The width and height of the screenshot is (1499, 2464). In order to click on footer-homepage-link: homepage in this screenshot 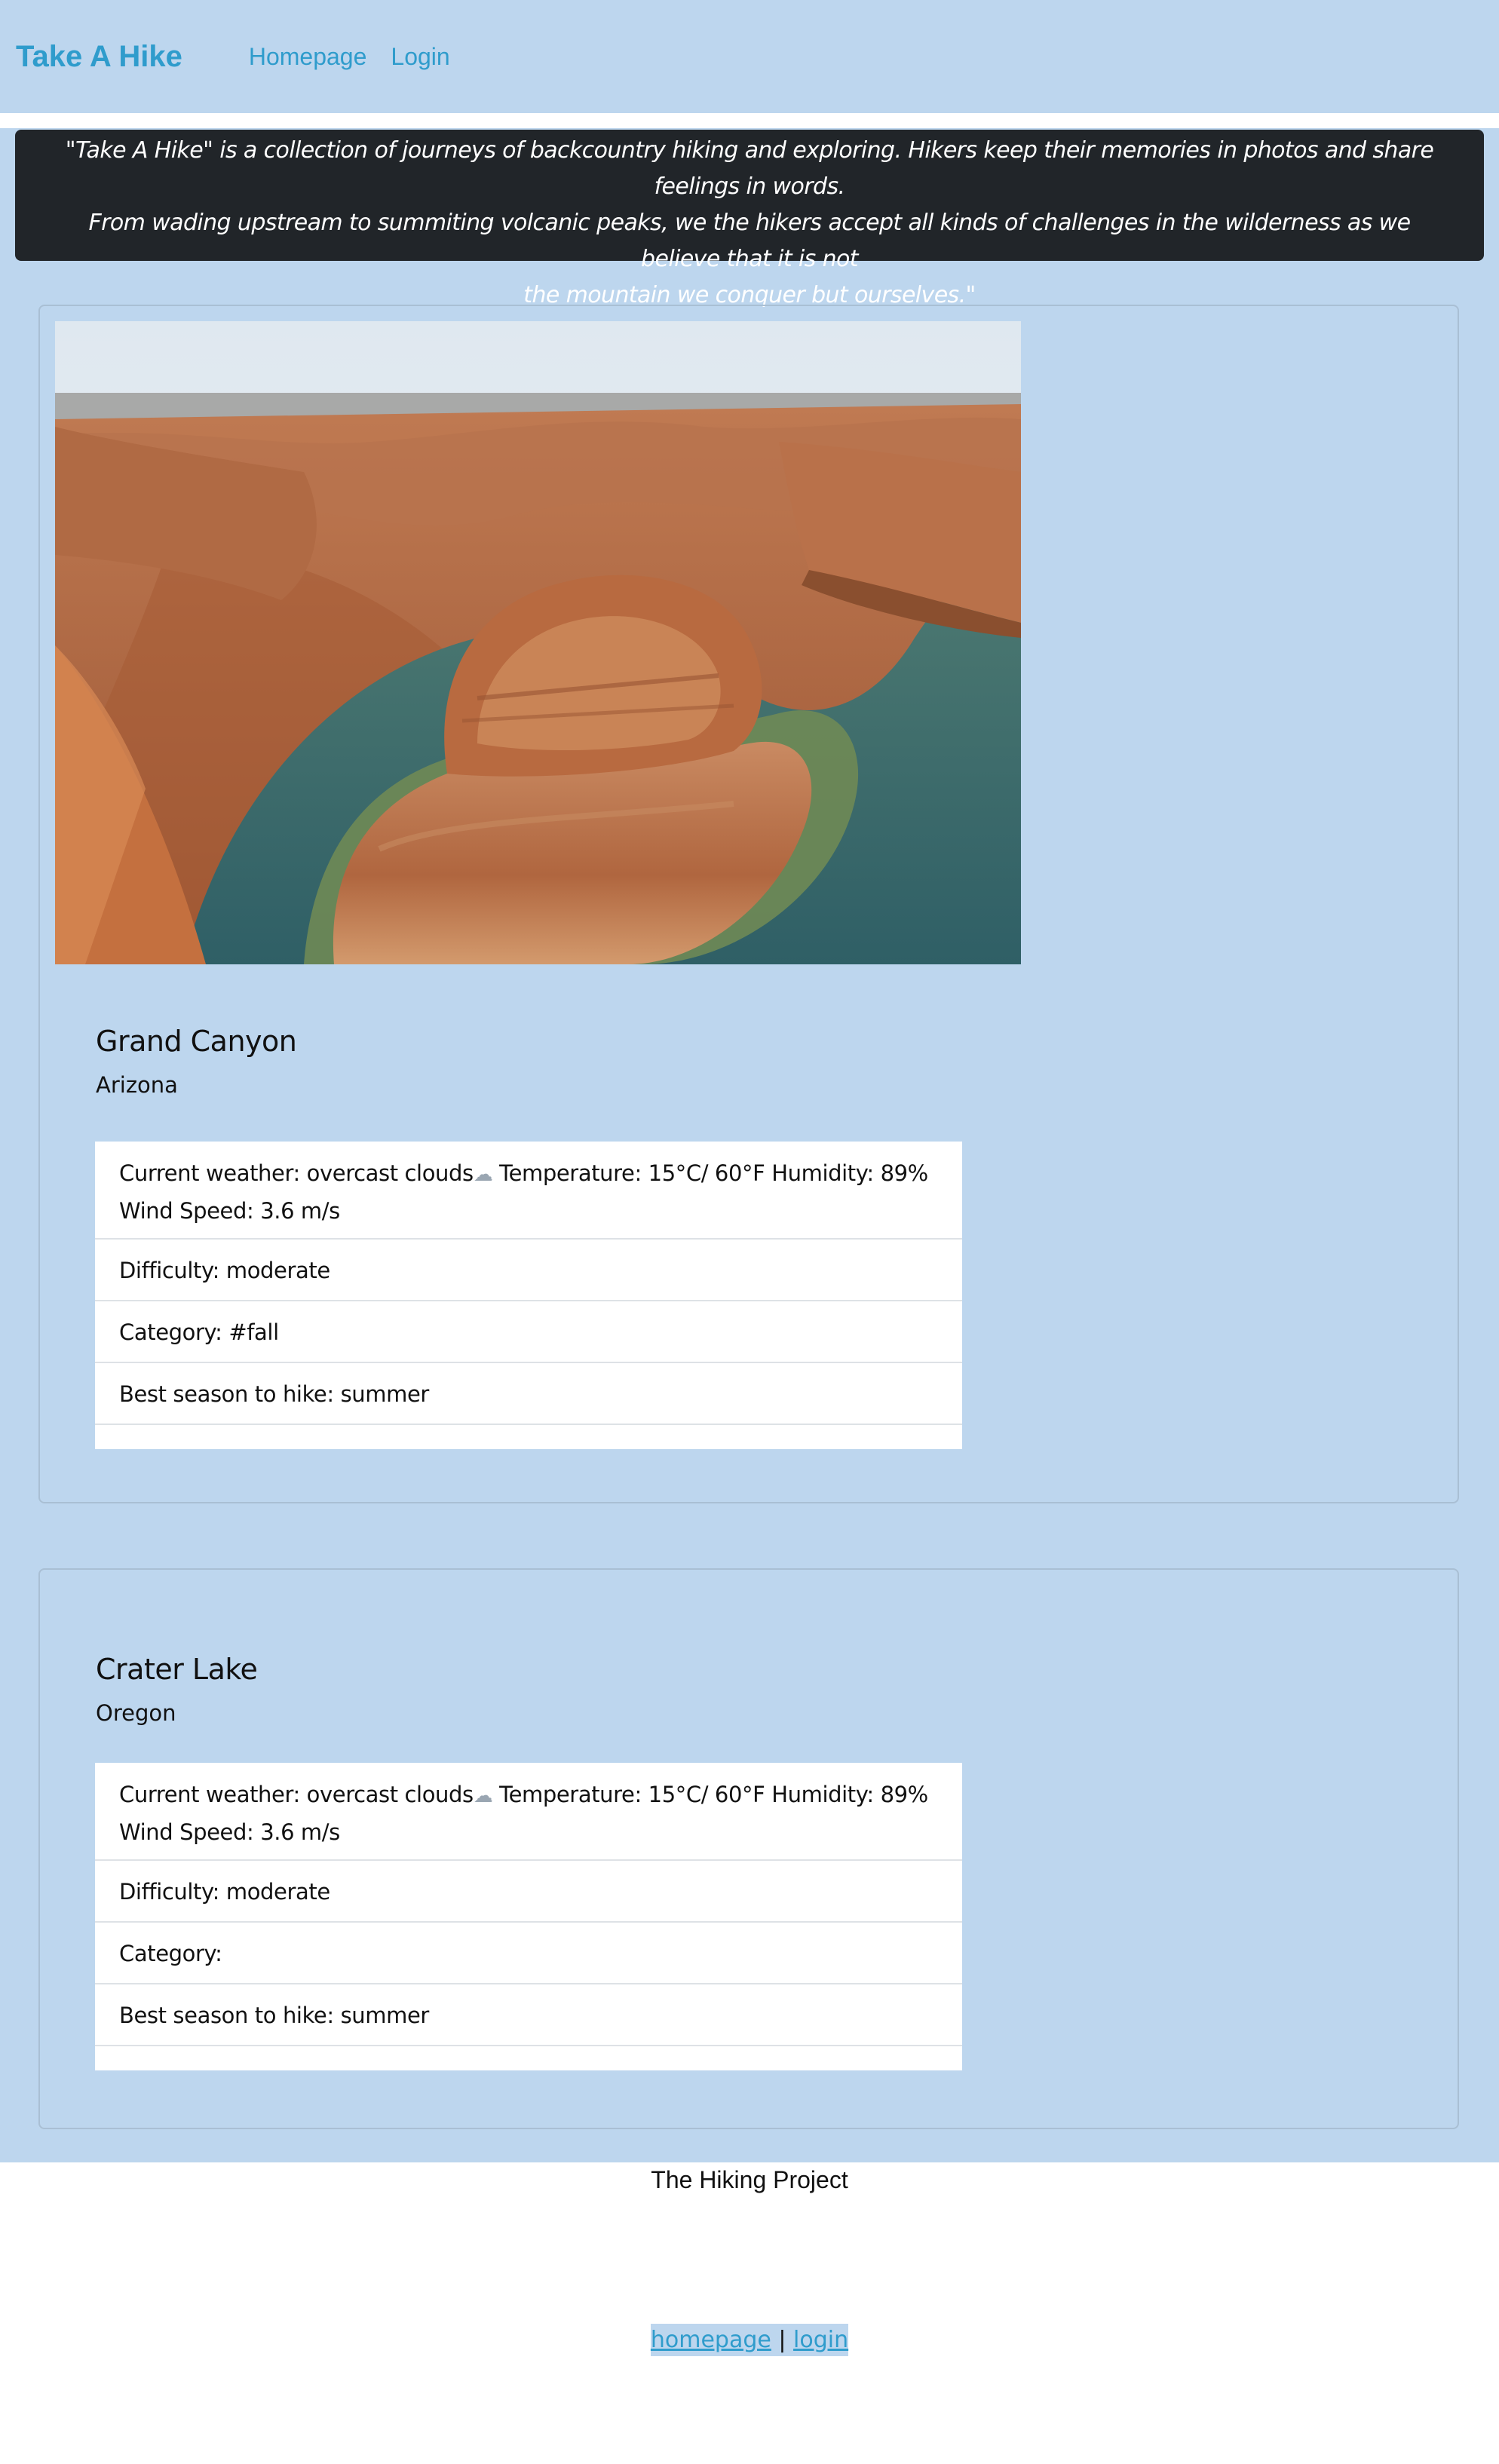, I will do `click(711, 2340)`.